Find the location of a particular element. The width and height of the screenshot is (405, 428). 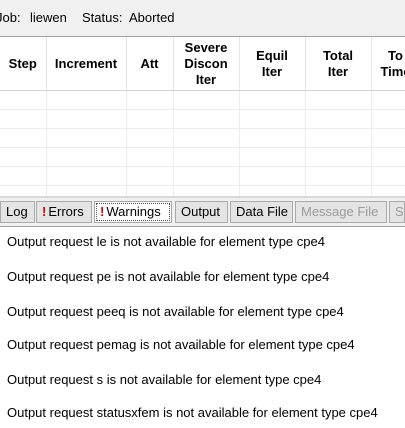

tab-log-label: Log is located at coordinates (17, 211).